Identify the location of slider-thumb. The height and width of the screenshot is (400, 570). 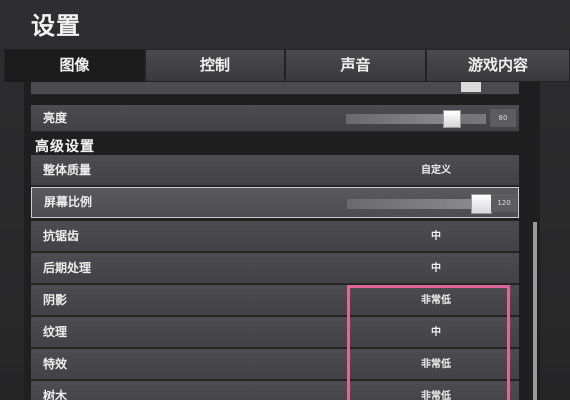
(471, 87).